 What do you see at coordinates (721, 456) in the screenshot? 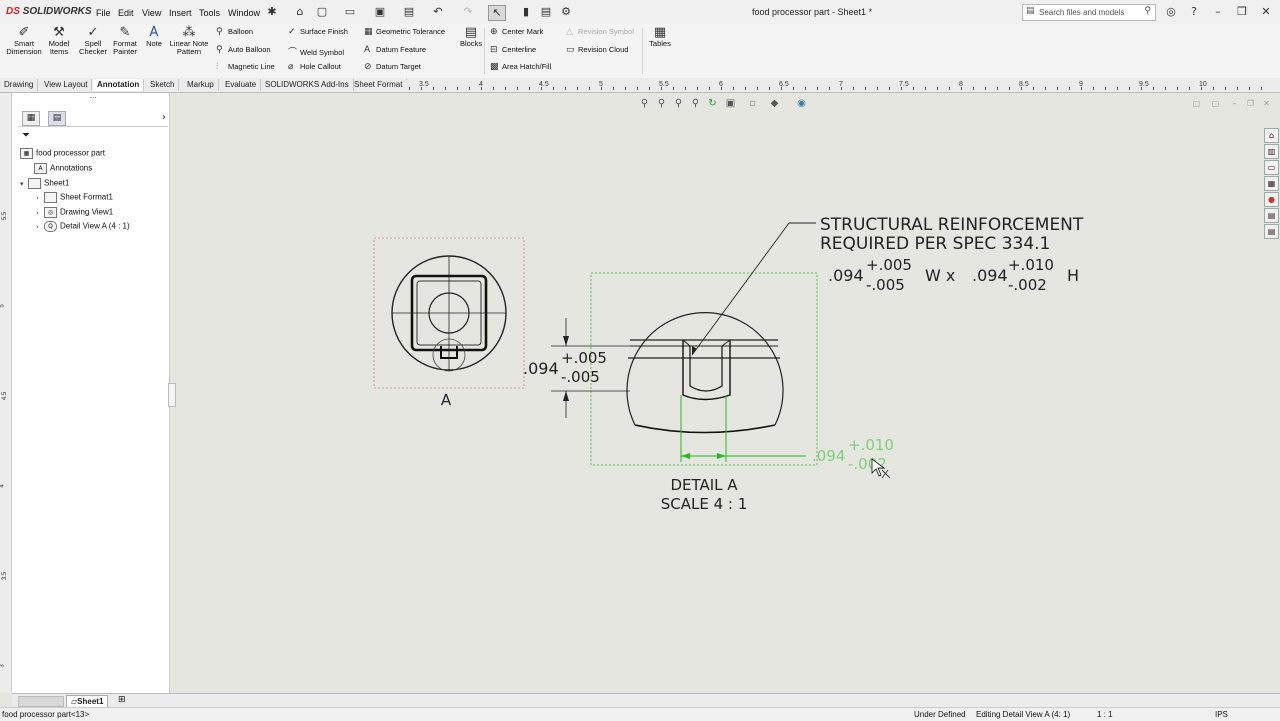
I see `arrow-right` at bounding box center [721, 456].